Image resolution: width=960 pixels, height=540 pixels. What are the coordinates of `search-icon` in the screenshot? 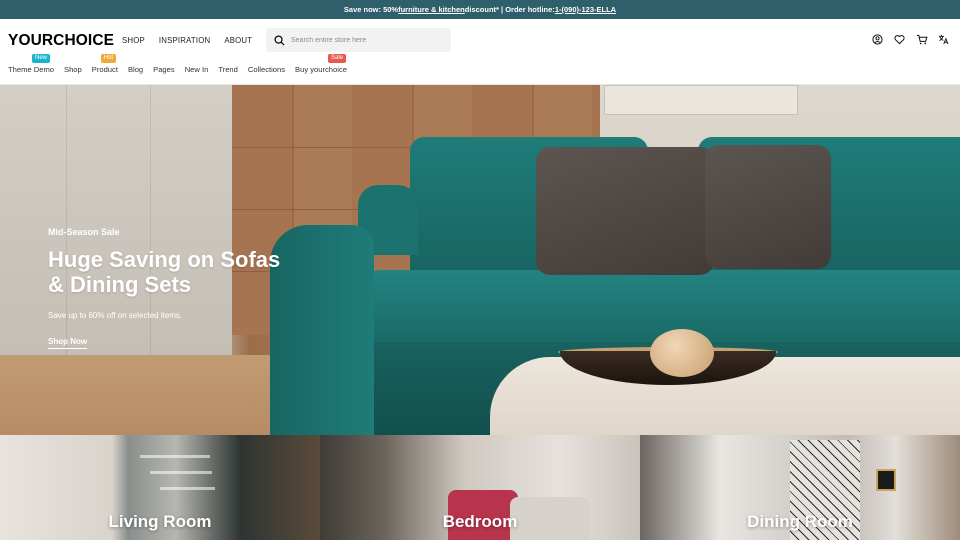 It's located at (279, 40).